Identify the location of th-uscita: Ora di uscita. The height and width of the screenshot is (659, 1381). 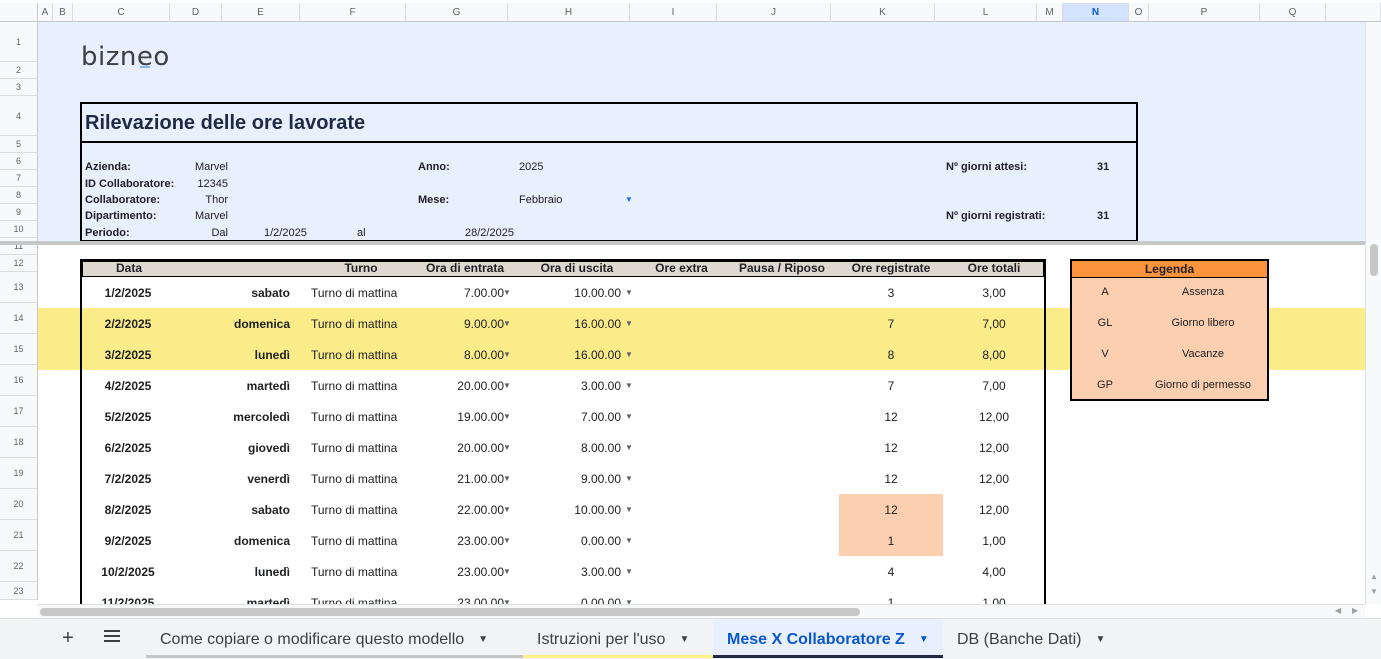
(577, 268).